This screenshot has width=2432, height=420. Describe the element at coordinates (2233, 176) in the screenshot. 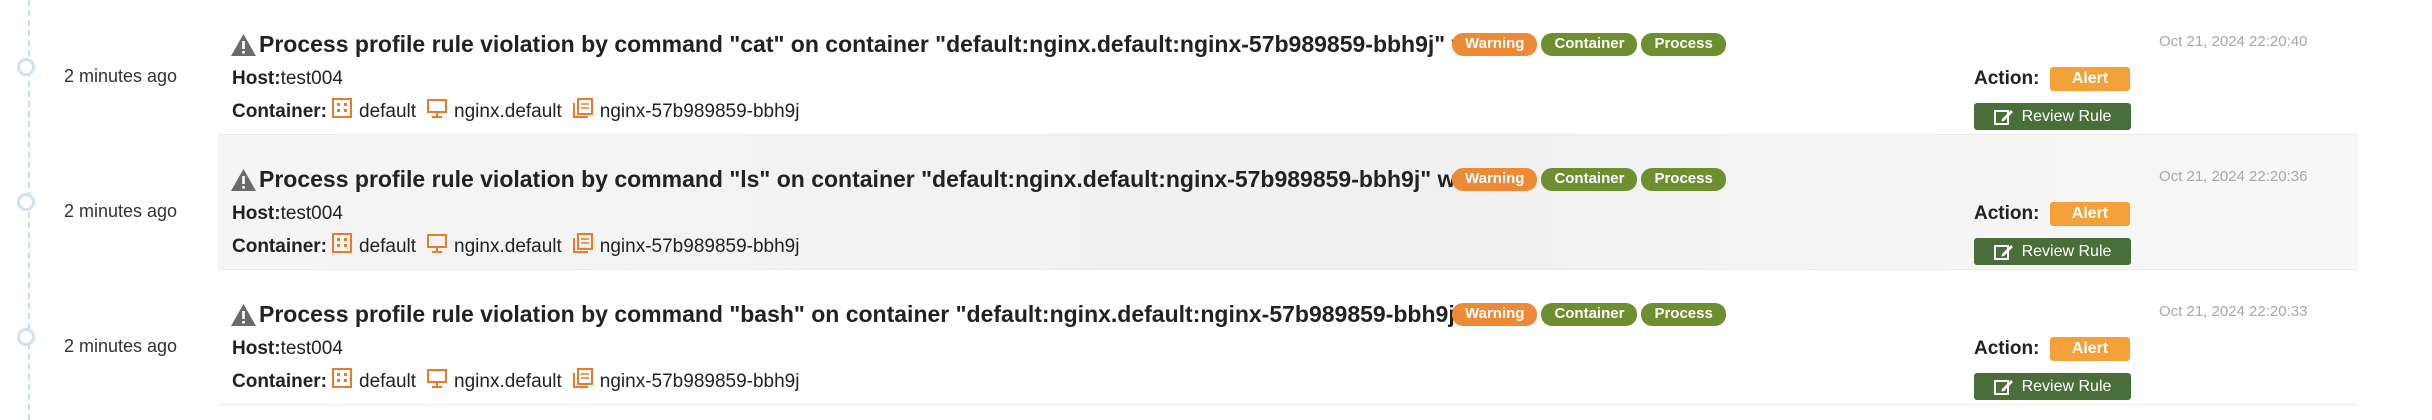

I see `event-timestamp: Oct 21, 2024 22:20:36` at that location.